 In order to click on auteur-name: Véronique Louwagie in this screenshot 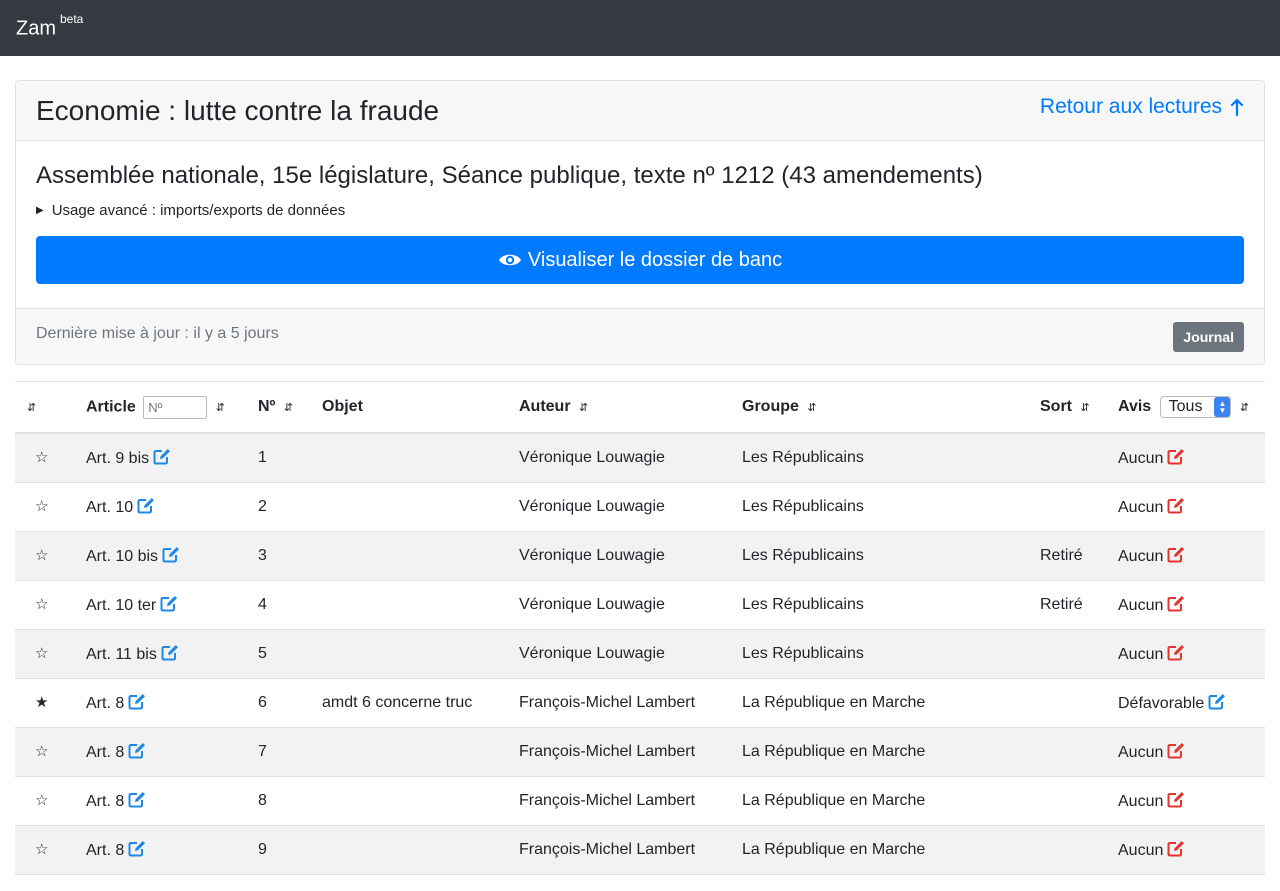, I will do `click(592, 555)`.